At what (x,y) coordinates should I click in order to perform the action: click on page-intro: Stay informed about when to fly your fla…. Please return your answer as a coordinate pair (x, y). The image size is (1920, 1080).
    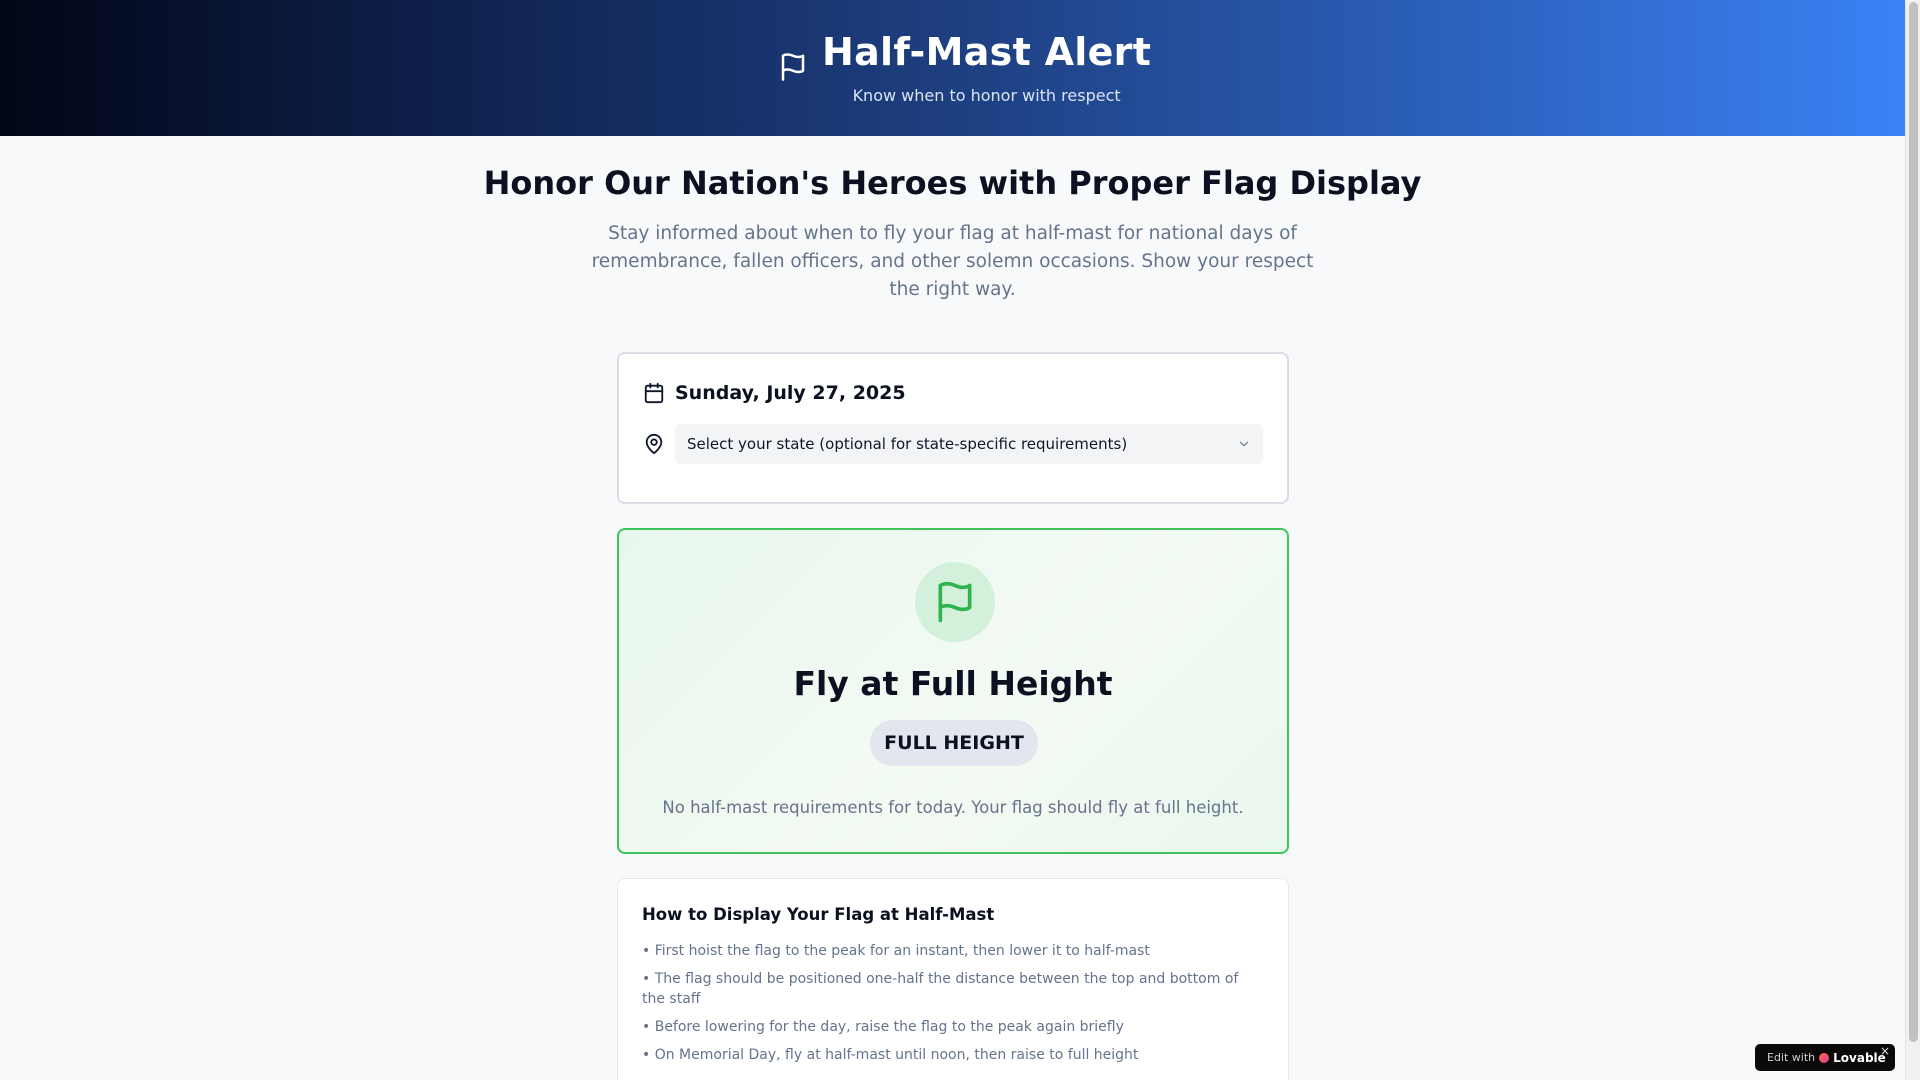
    Looking at the image, I should click on (952, 261).